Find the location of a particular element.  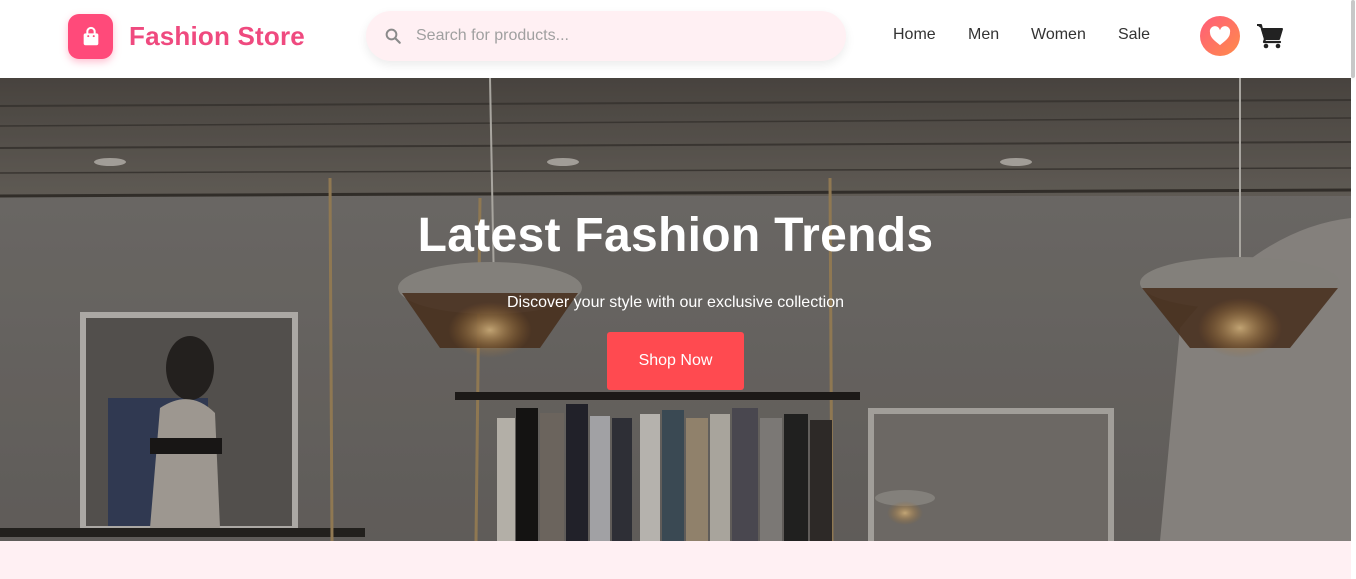

cart-button is located at coordinates (1270, 36).